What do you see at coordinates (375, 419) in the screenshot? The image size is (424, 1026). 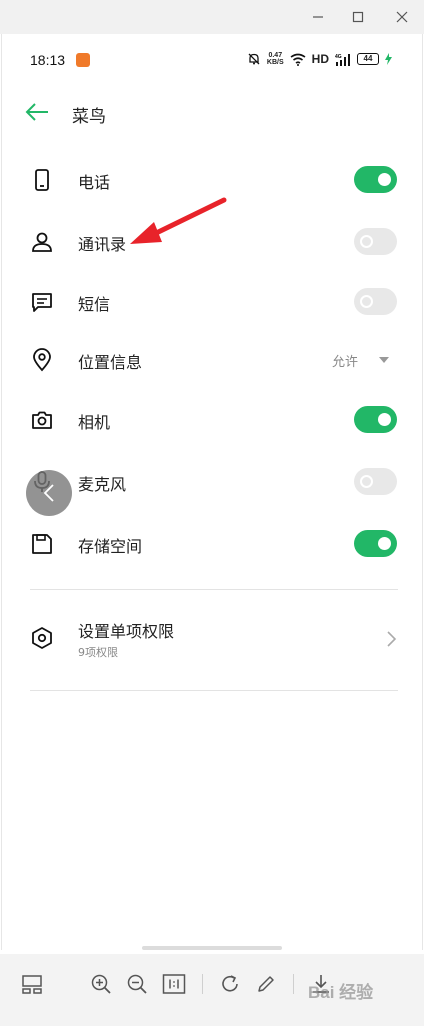 I see `camera-toggle` at bounding box center [375, 419].